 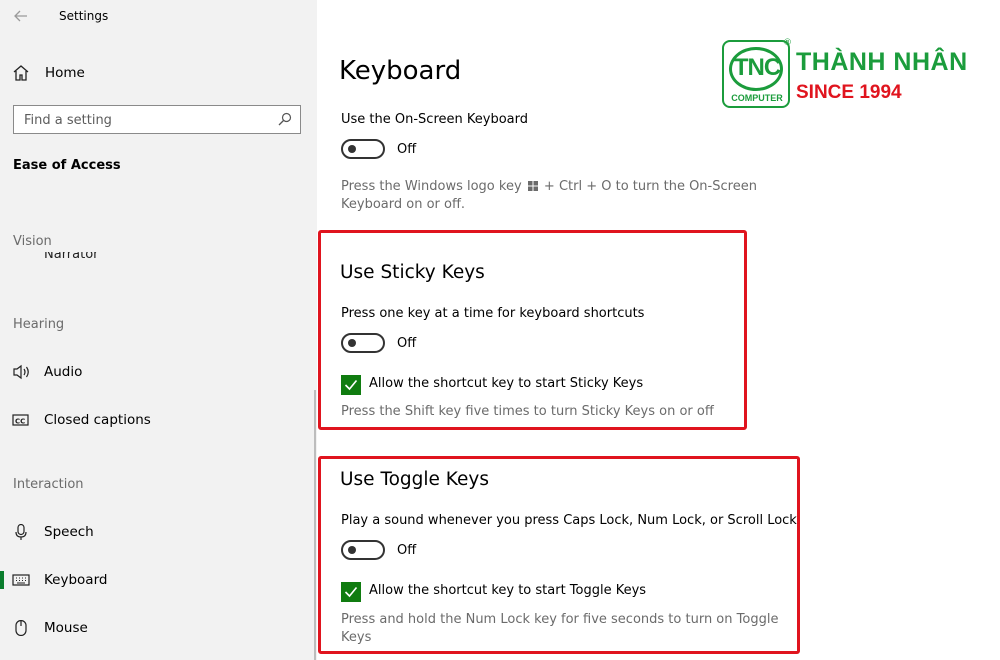 I want to click on svg-text: CC, so click(x=20, y=422).